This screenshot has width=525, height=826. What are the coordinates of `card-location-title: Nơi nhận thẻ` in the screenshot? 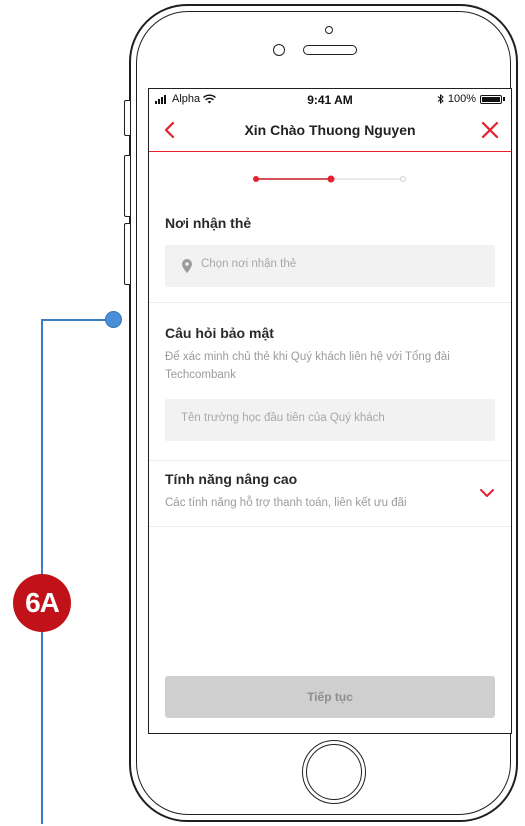 It's located at (208, 223).